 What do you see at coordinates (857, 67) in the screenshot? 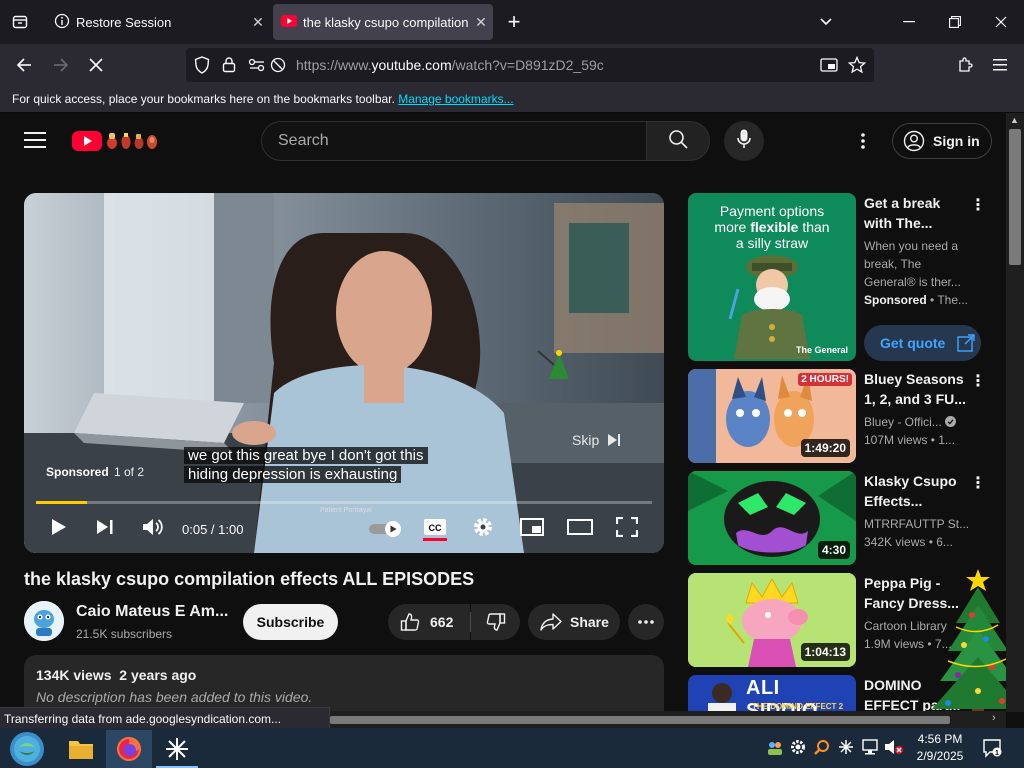
I see `star-icon` at bounding box center [857, 67].